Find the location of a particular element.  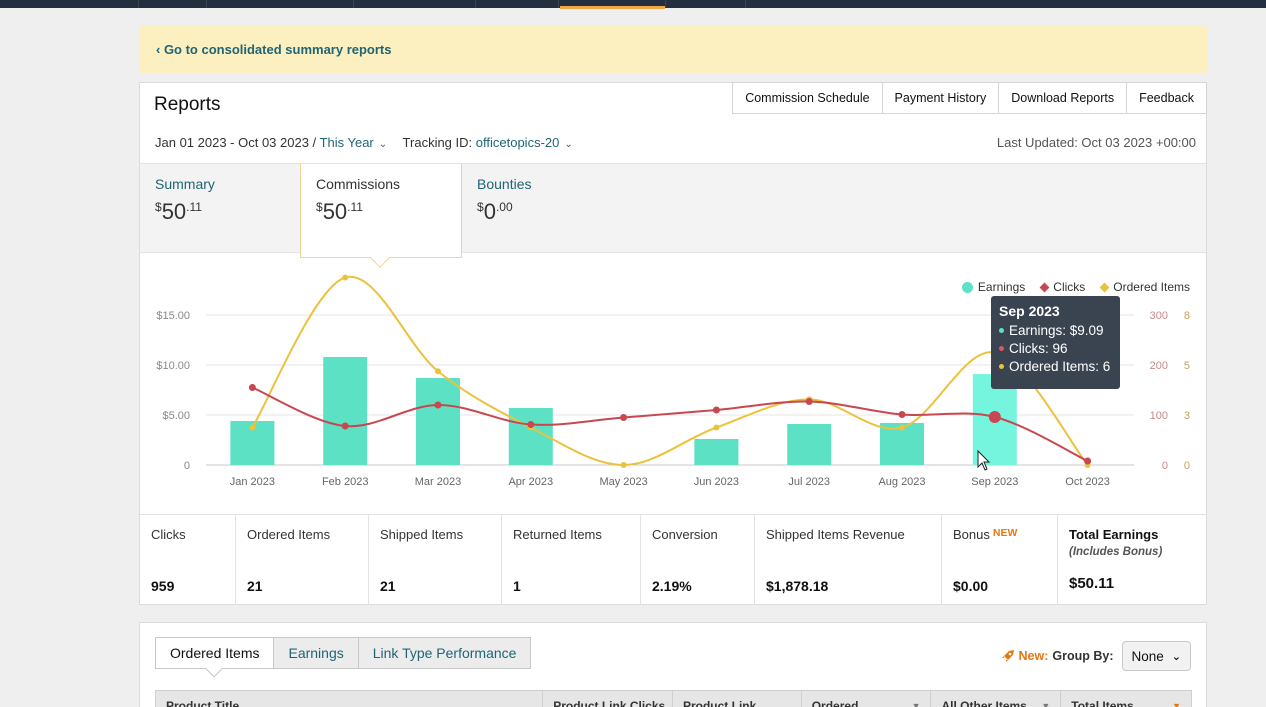

stat-value: $1,878.18 is located at coordinates (797, 586).